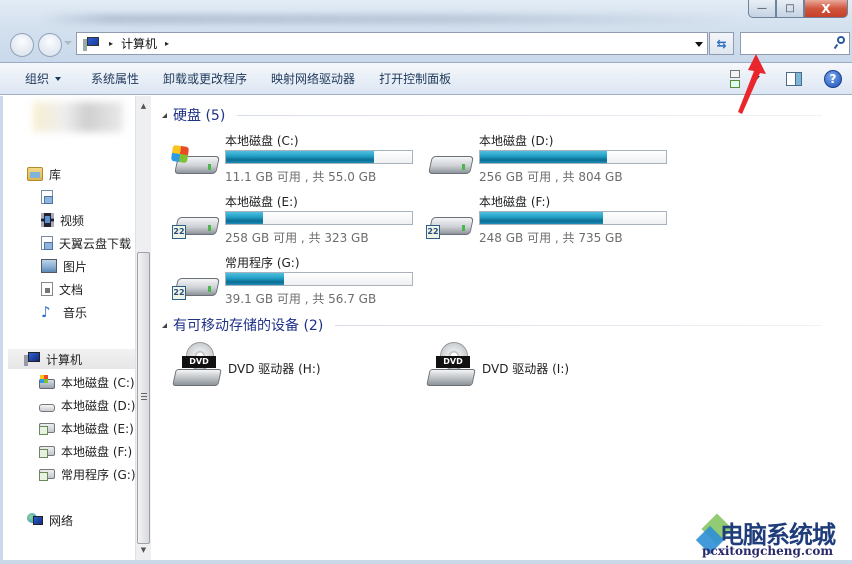  Describe the element at coordinates (301, 299) in the screenshot. I see `drive-space-info: 39.1 GB 可用 , 共 56.7 GB` at that location.